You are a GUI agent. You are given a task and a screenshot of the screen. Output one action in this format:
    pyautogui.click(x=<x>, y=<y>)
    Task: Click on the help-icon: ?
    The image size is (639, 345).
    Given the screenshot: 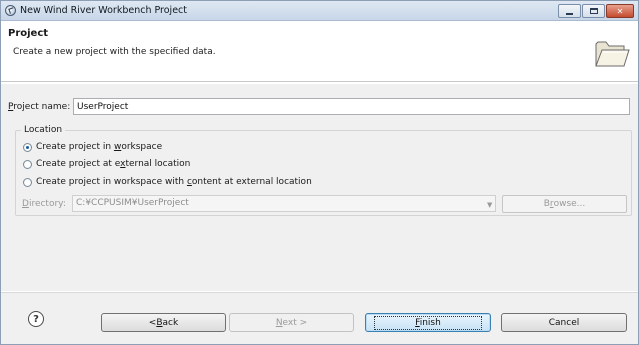 What is the action you would take?
    pyautogui.click(x=36, y=319)
    